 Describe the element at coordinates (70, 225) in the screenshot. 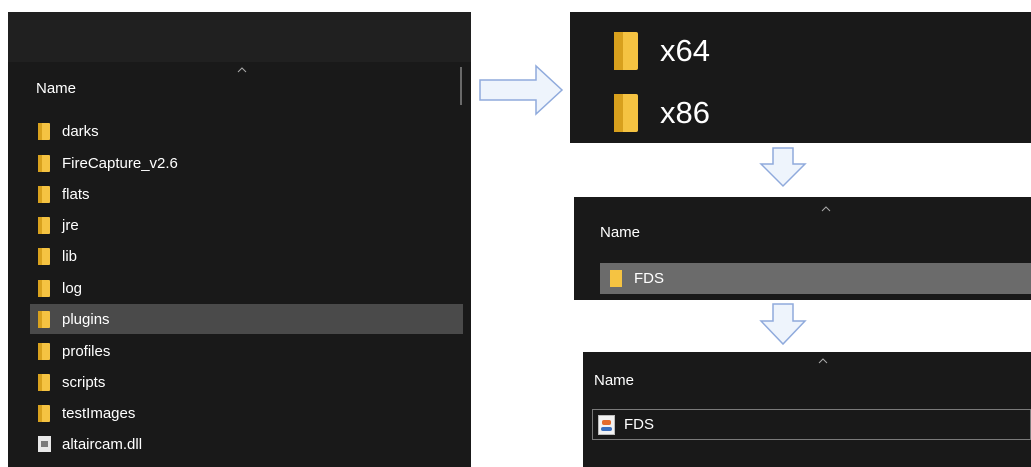

I see `item-label: jre` at that location.